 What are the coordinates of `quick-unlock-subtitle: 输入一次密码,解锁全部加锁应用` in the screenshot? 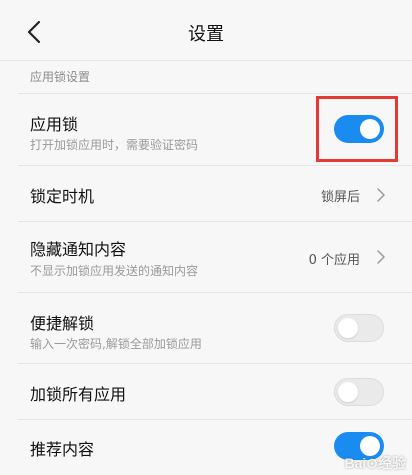 It's located at (116, 344).